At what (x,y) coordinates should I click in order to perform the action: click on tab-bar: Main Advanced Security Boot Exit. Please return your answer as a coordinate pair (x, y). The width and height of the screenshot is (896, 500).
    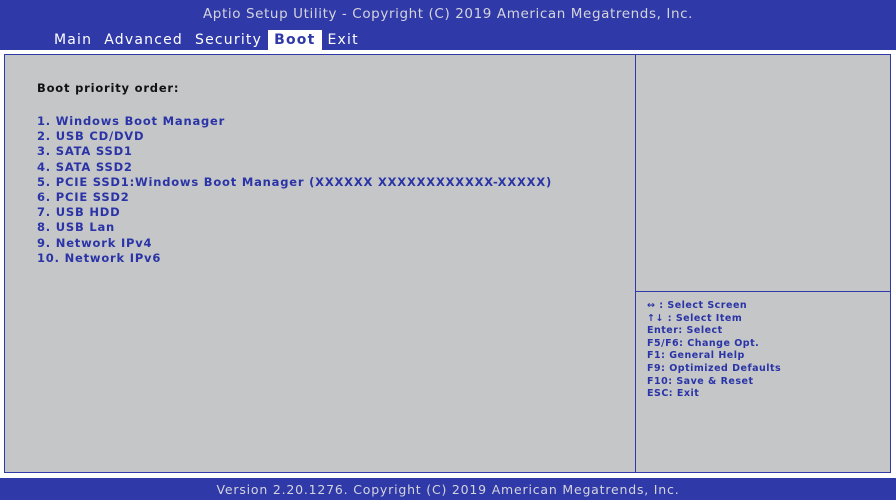
    Looking at the image, I should click on (206, 40).